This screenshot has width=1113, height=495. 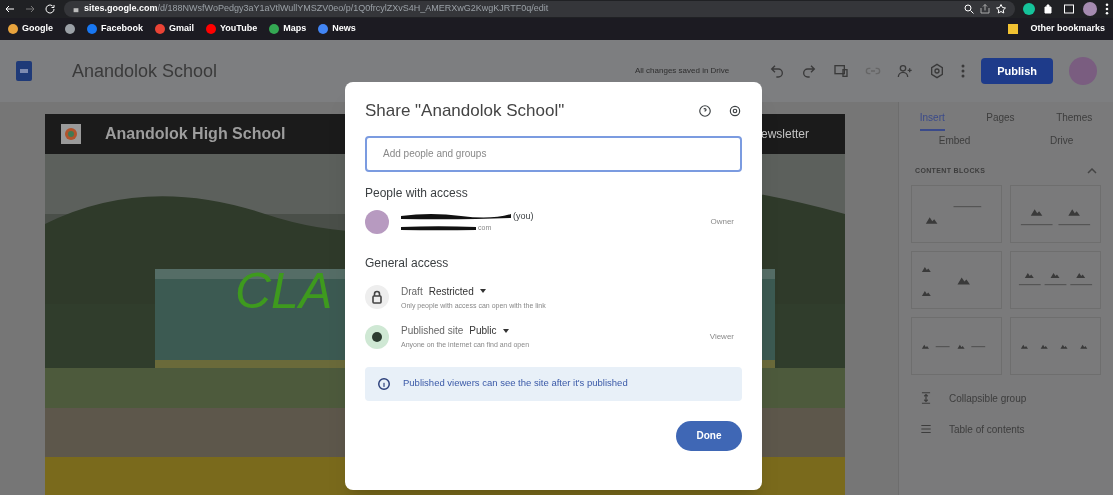 What do you see at coordinates (1013, 29) in the screenshot?
I see `folder-icon` at bounding box center [1013, 29].